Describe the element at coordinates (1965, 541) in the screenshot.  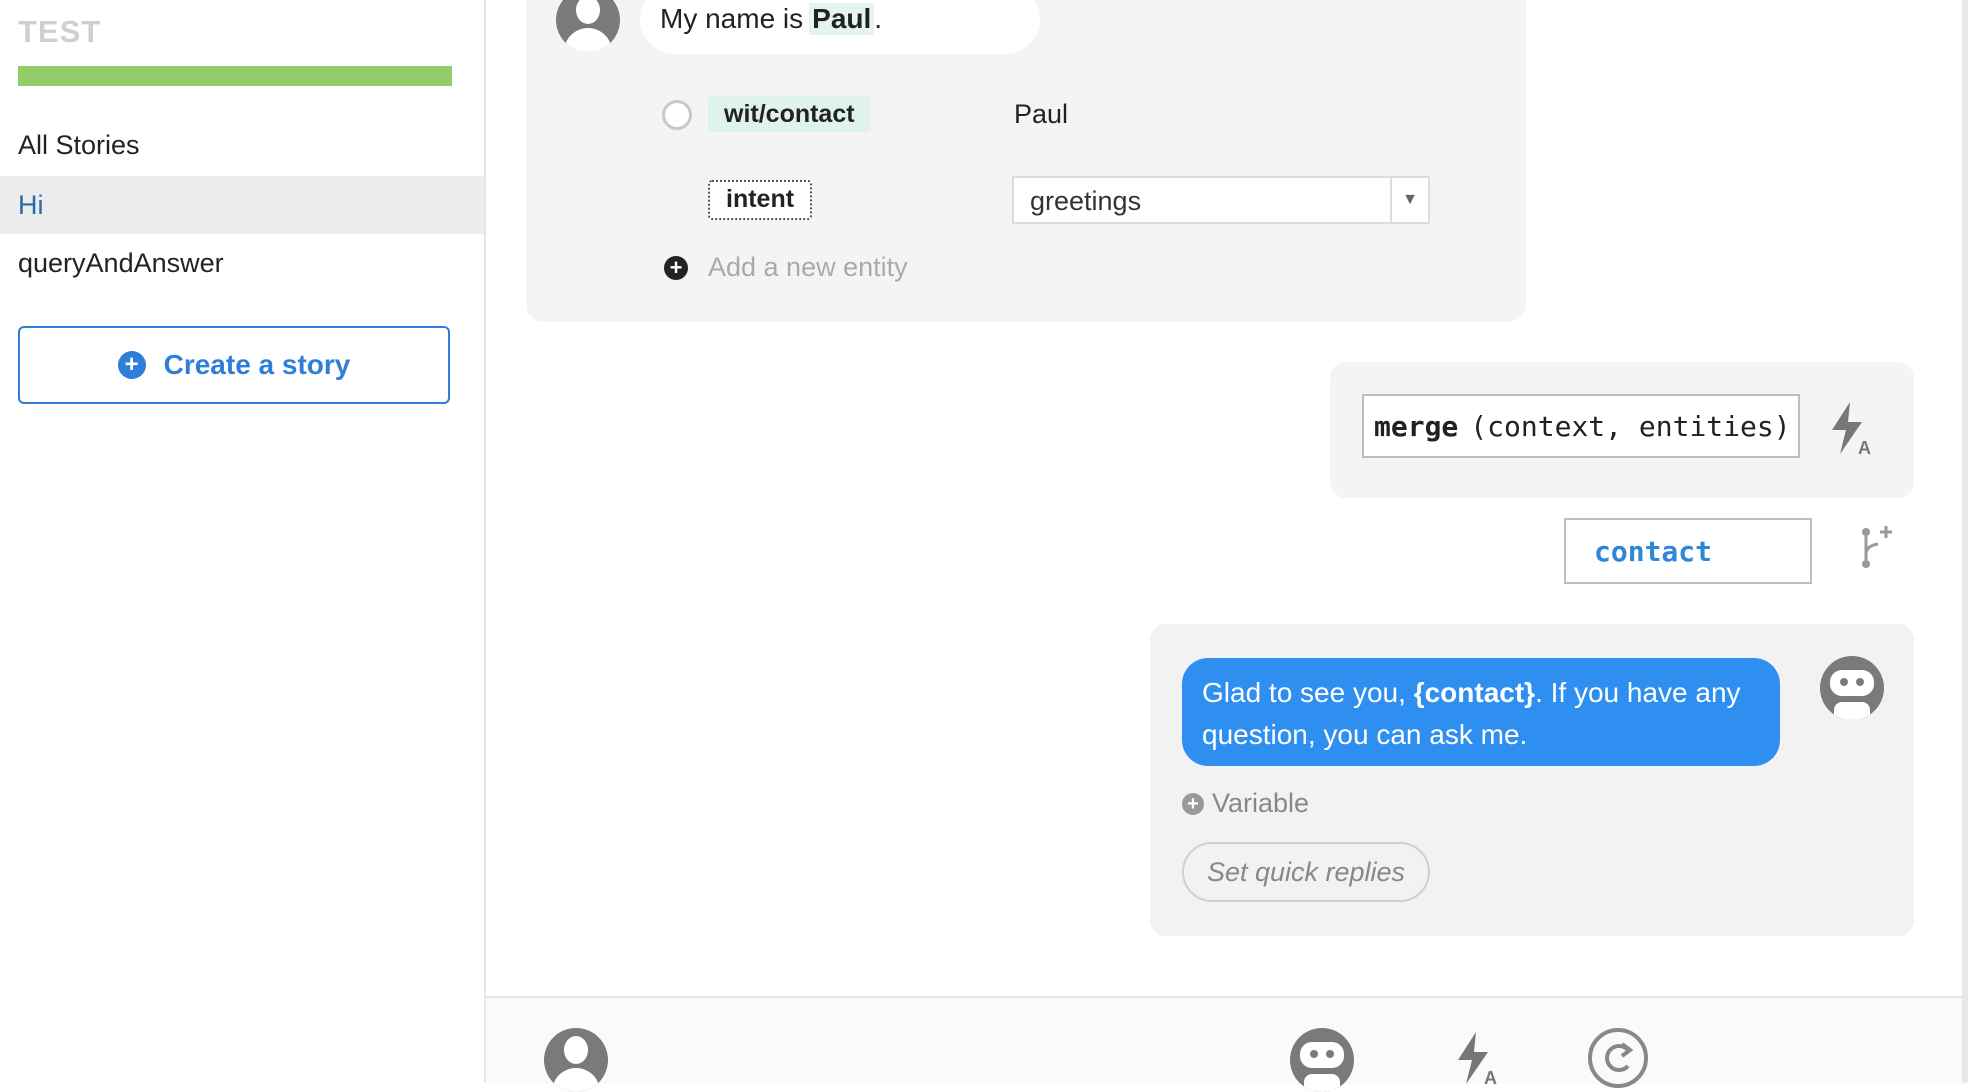
I see `window-edge` at that location.